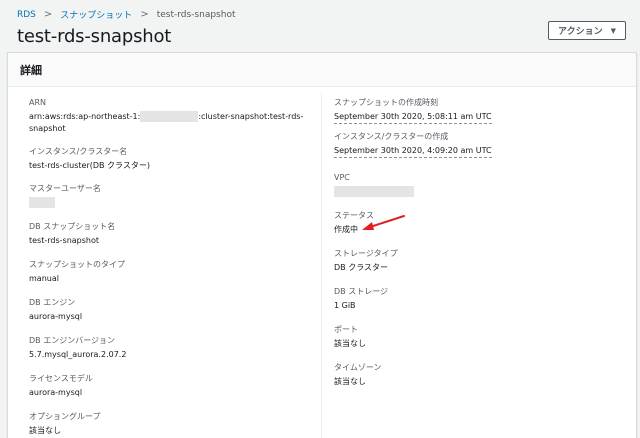 This screenshot has width=640, height=438. I want to click on field-port: ポート 該当なし, so click(350, 336).